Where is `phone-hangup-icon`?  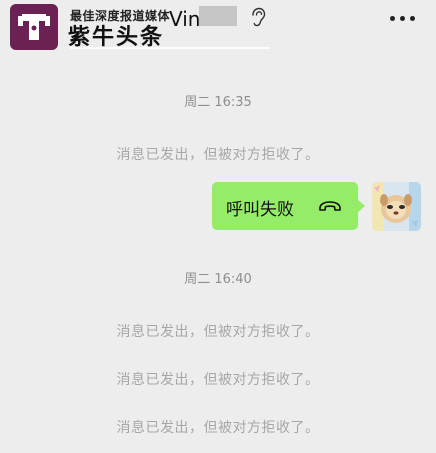 phone-hangup-icon is located at coordinates (330, 207).